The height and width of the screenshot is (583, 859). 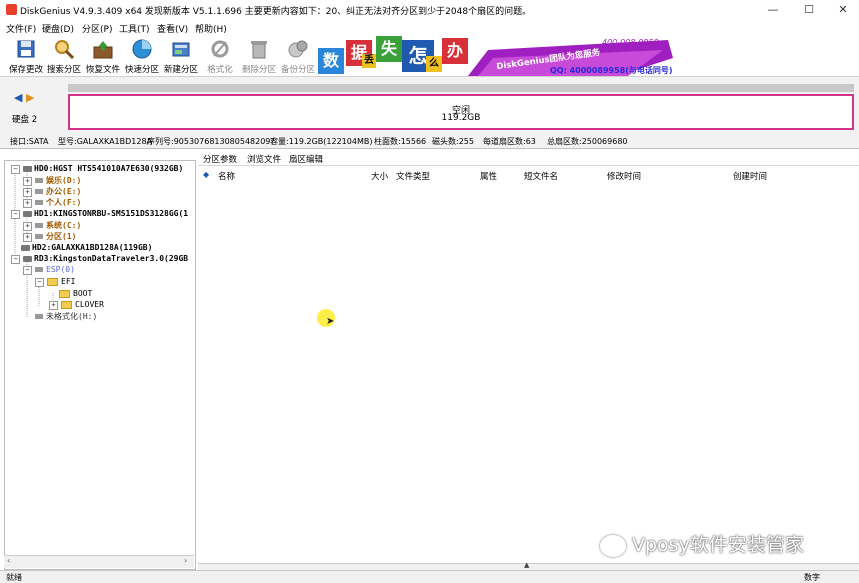 I want to click on tree-folder-boot: BOOT, so click(x=75, y=293).